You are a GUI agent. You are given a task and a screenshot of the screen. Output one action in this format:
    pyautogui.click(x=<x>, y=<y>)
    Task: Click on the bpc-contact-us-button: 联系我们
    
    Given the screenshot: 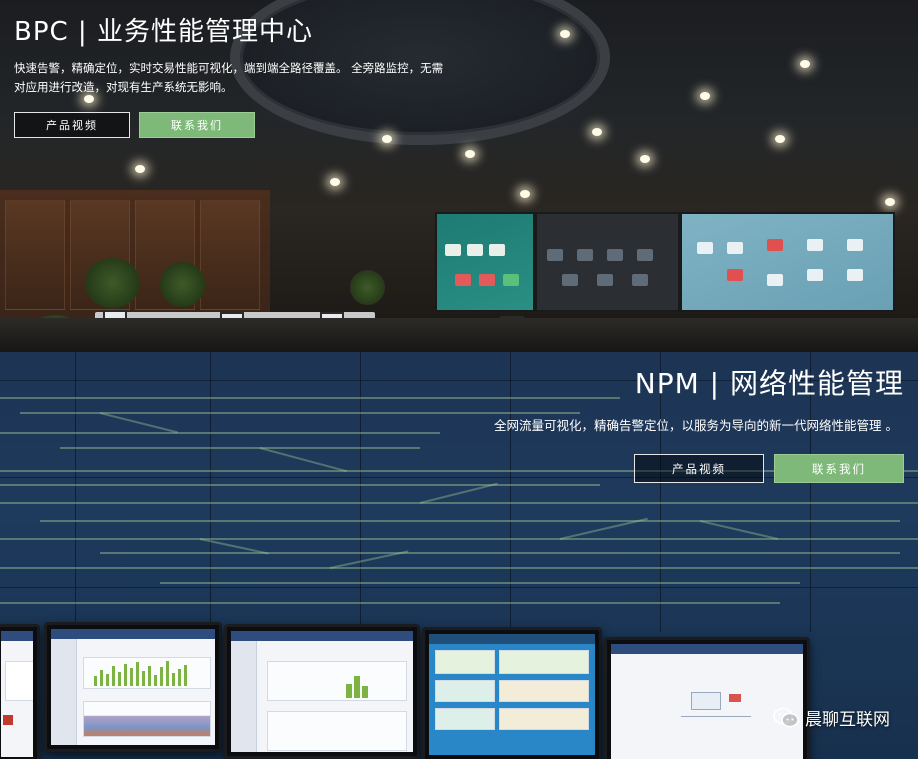 What is the action you would take?
    pyautogui.click(x=197, y=125)
    